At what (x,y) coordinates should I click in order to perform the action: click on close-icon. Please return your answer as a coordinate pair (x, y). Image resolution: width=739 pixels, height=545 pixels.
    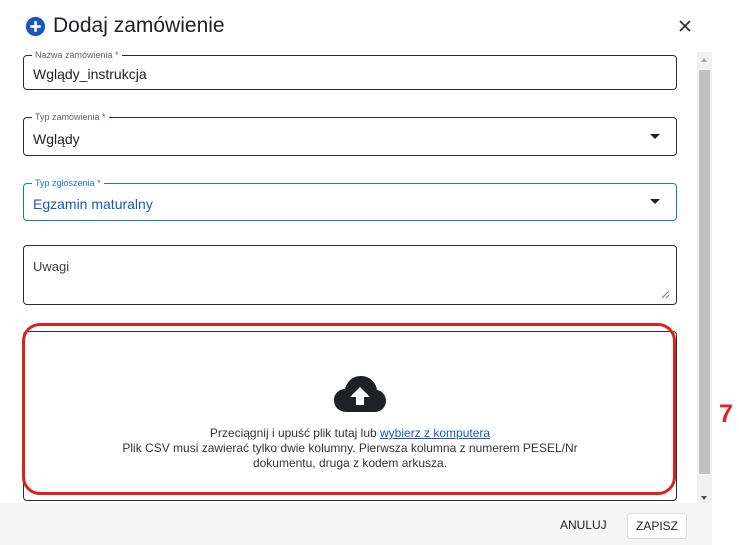
    Looking at the image, I should click on (685, 26).